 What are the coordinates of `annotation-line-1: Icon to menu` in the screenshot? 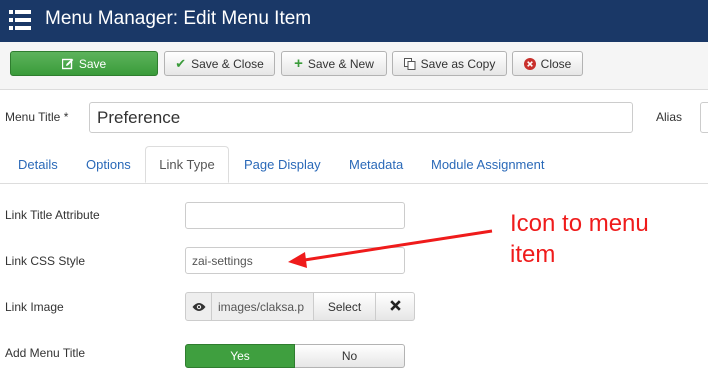 It's located at (579, 223).